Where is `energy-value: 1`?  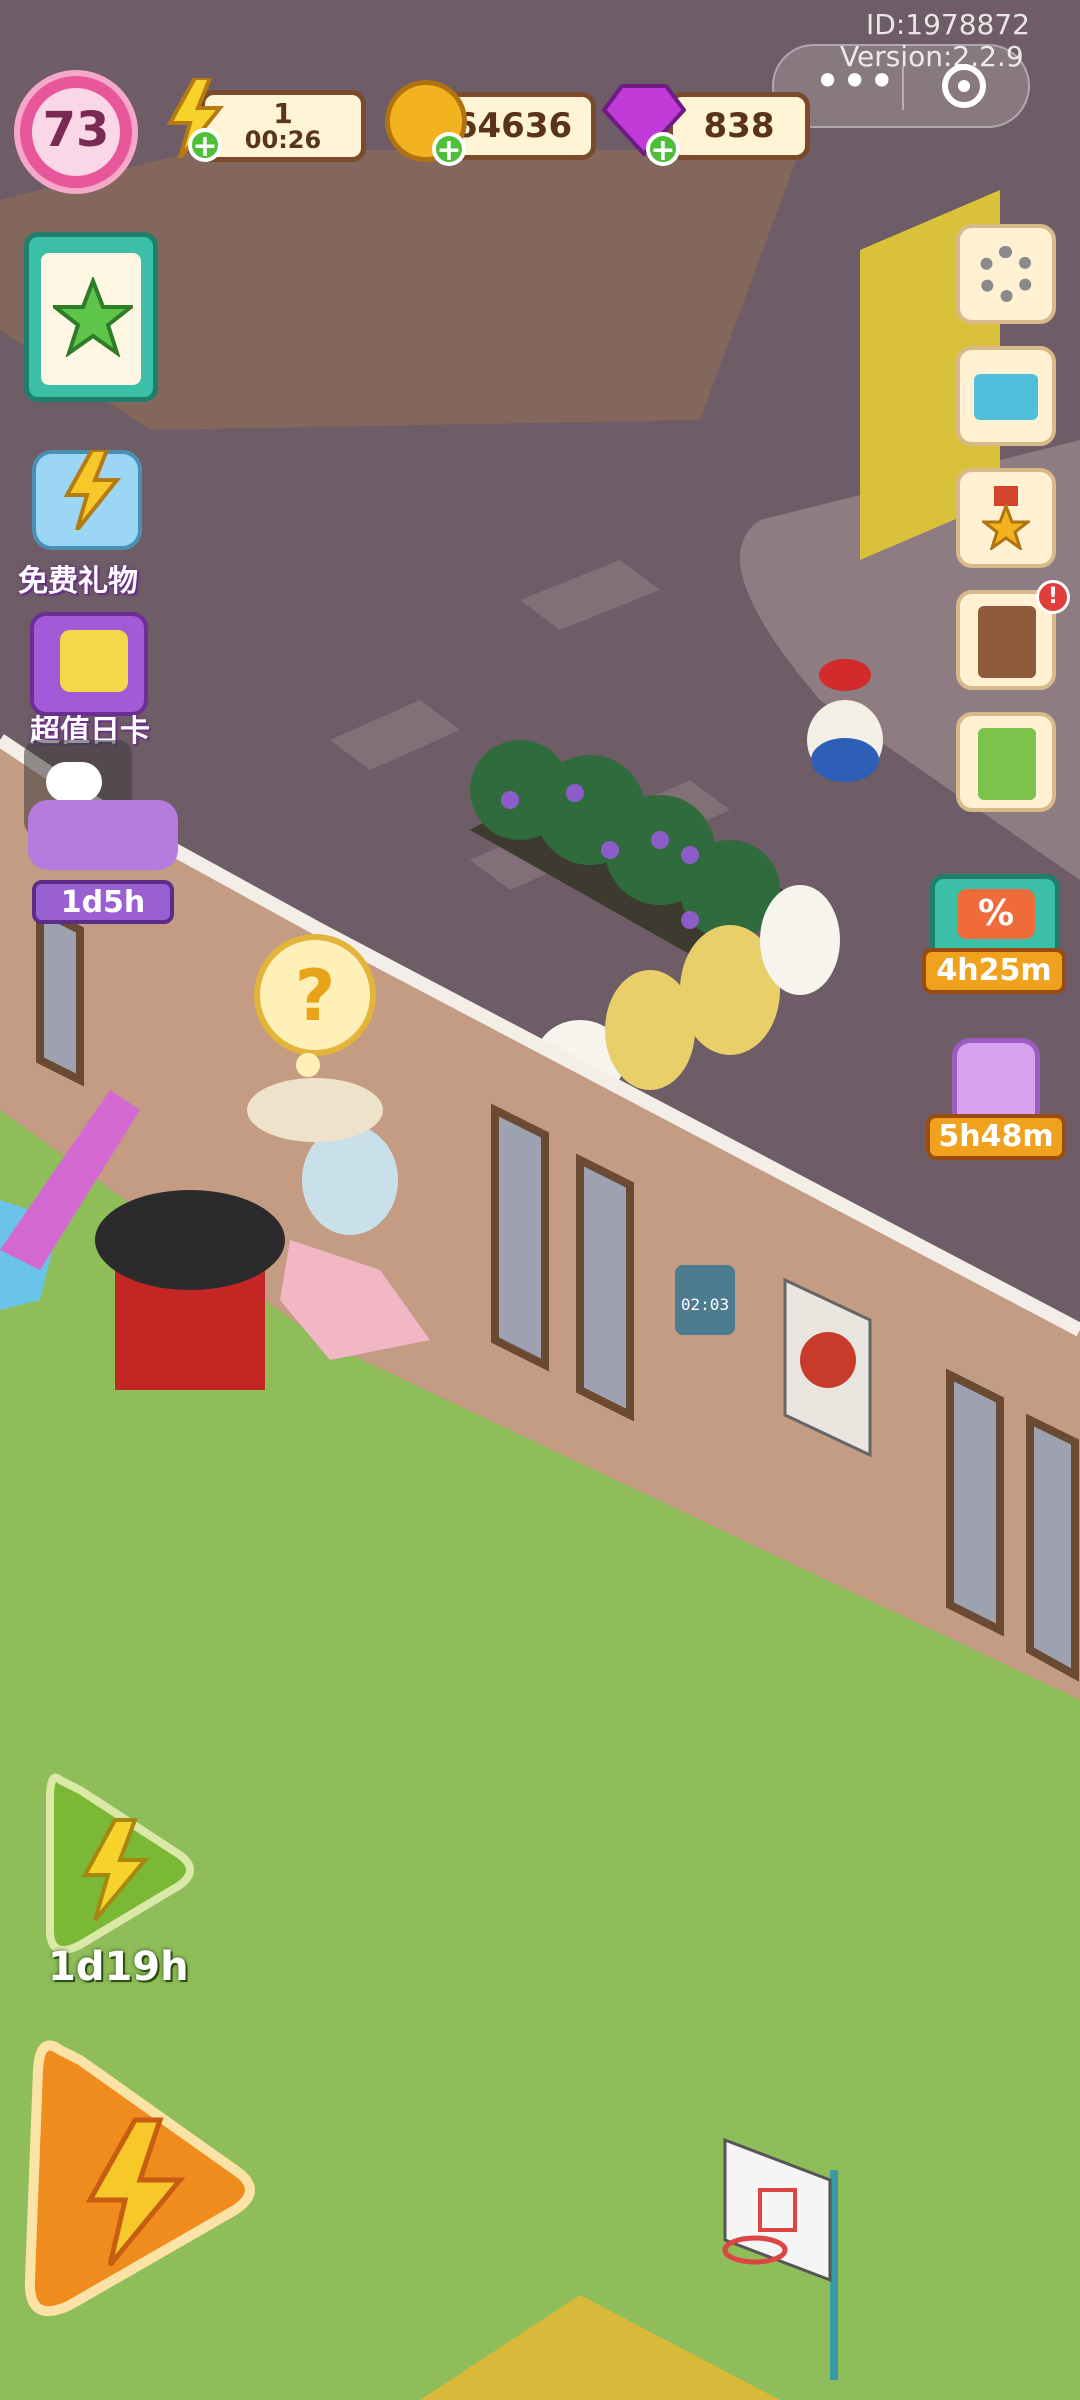
energy-value: 1 is located at coordinates (283, 113).